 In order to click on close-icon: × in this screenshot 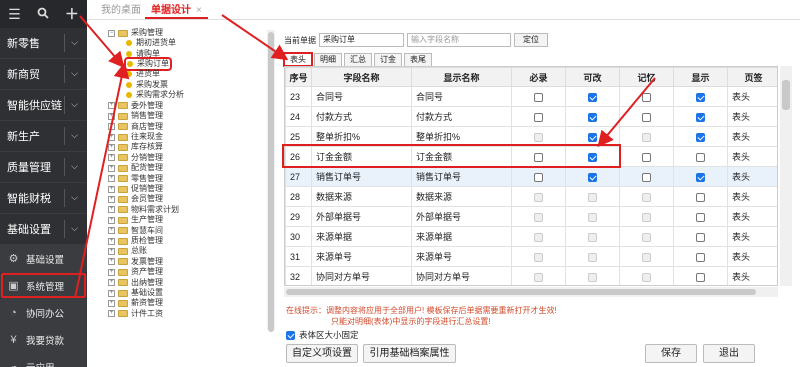, I will do `click(199, 10)`.